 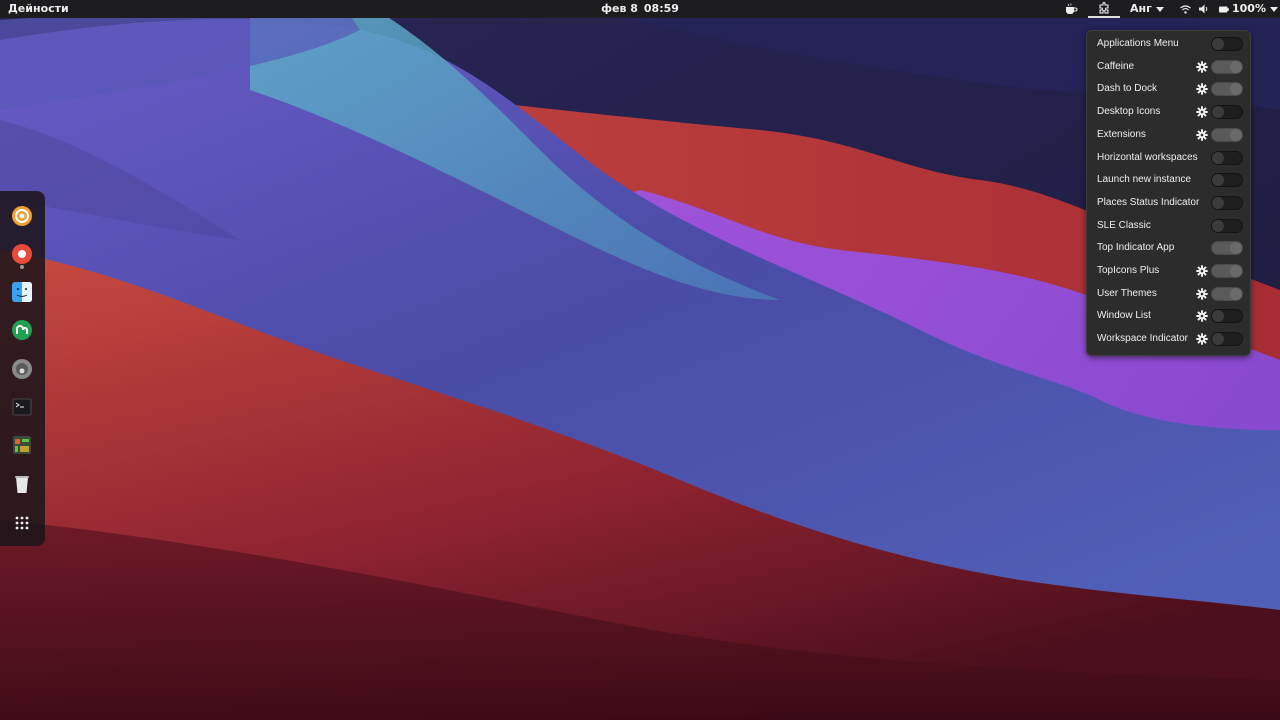 I want to click on battery-icon, so click(x=1224, y=9).